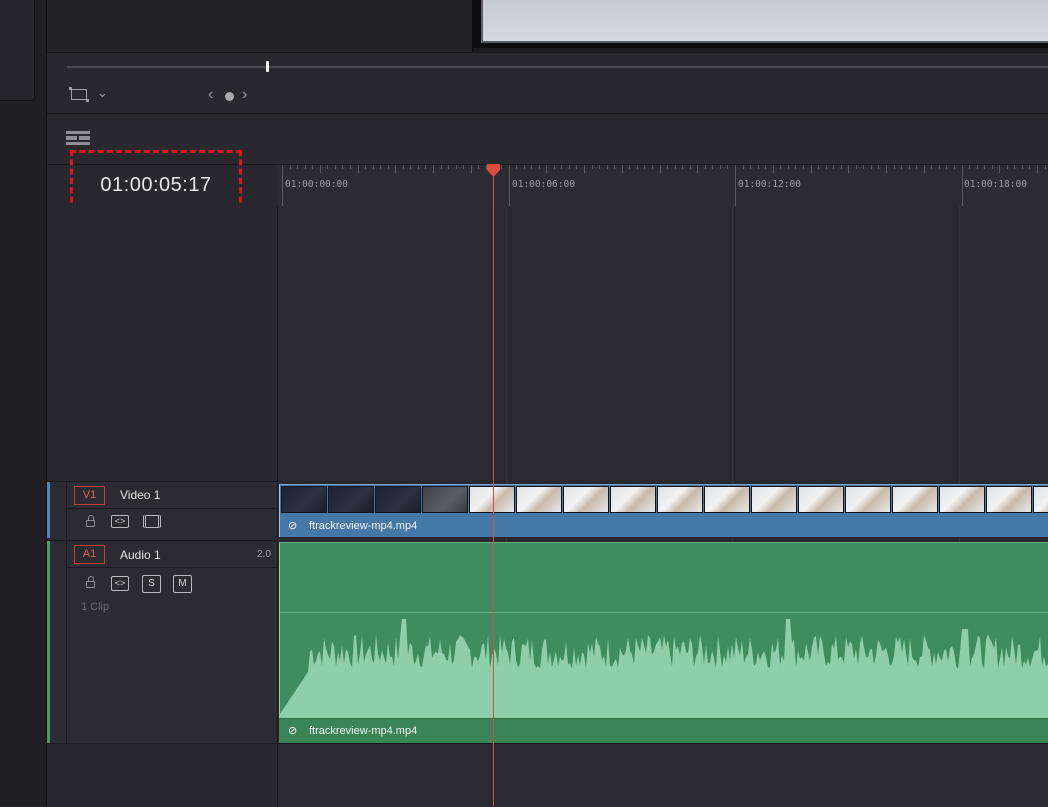 The width and height of the screenshot is (1048, 807). I want to click on nav-dot-icon, so click(229, 96).